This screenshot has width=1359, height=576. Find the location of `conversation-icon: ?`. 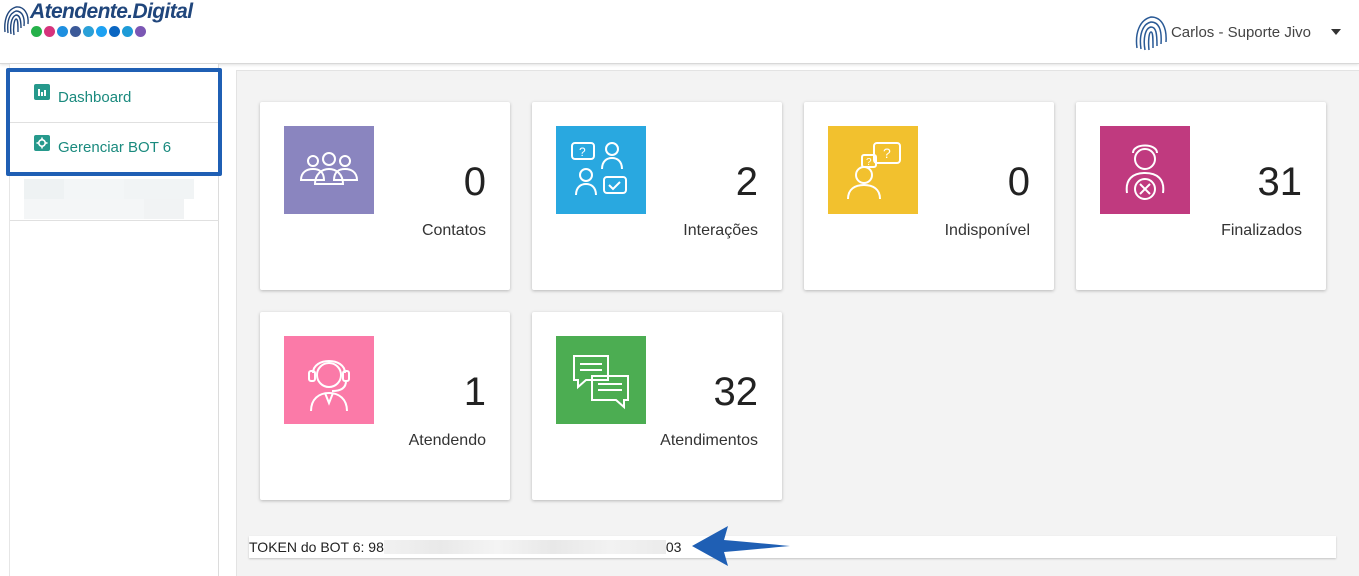

conversation-icon: ? is located at coordinates (601, 170).